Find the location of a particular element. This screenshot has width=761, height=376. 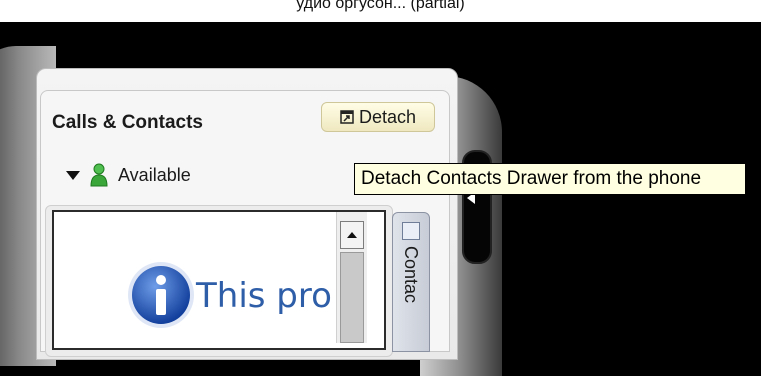

tab-contacts-label: Contac is located at coordinates (411, 275).